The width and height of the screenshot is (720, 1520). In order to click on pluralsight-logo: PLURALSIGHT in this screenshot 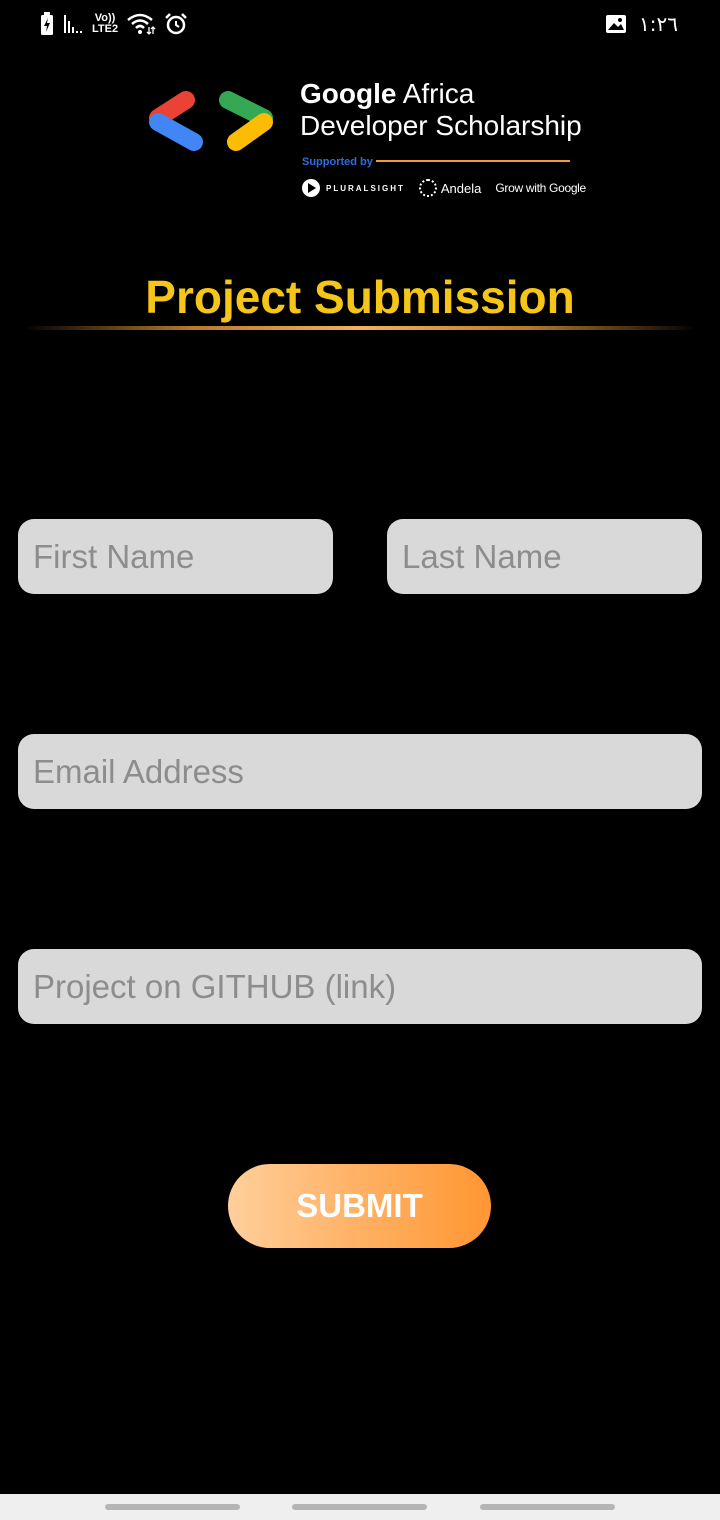, I will do `click(353, 188)`.